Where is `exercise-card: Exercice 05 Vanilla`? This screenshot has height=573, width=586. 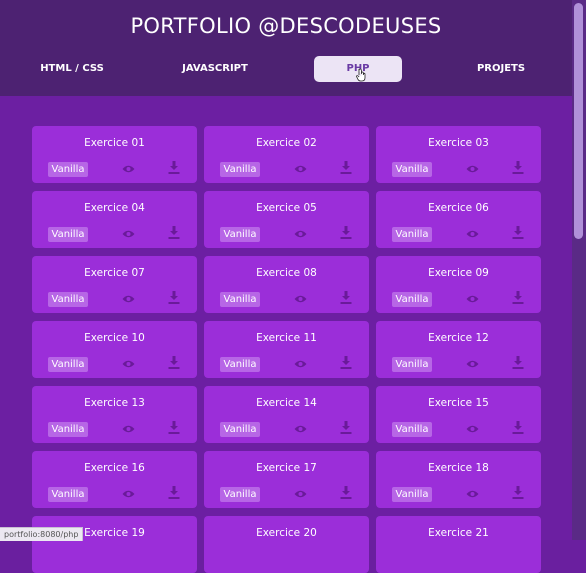
exercise-card: Exercice 05 Vanilla is located at coordinates (286, 219).